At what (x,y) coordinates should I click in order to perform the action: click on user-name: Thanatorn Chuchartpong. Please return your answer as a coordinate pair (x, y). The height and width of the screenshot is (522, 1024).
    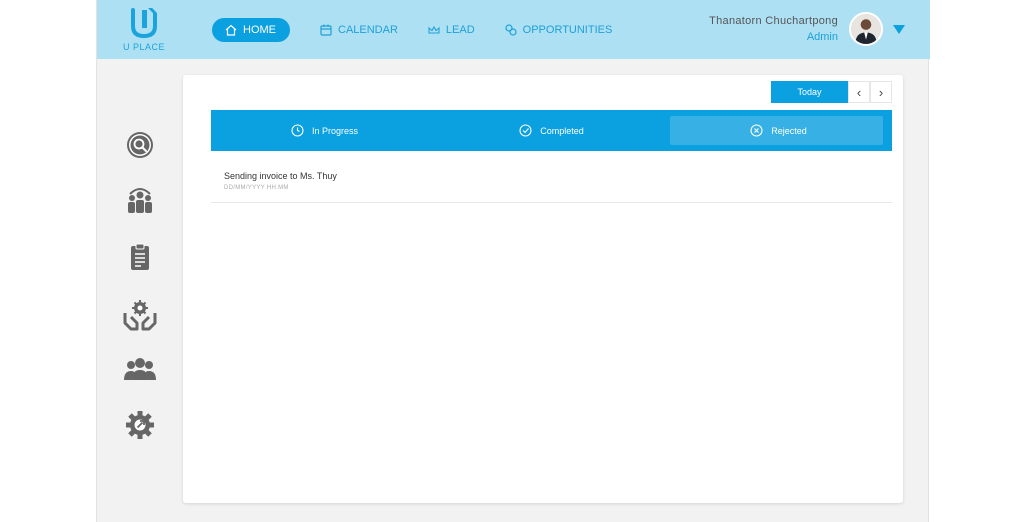
    Looking at the image, I should click on (773, 21).